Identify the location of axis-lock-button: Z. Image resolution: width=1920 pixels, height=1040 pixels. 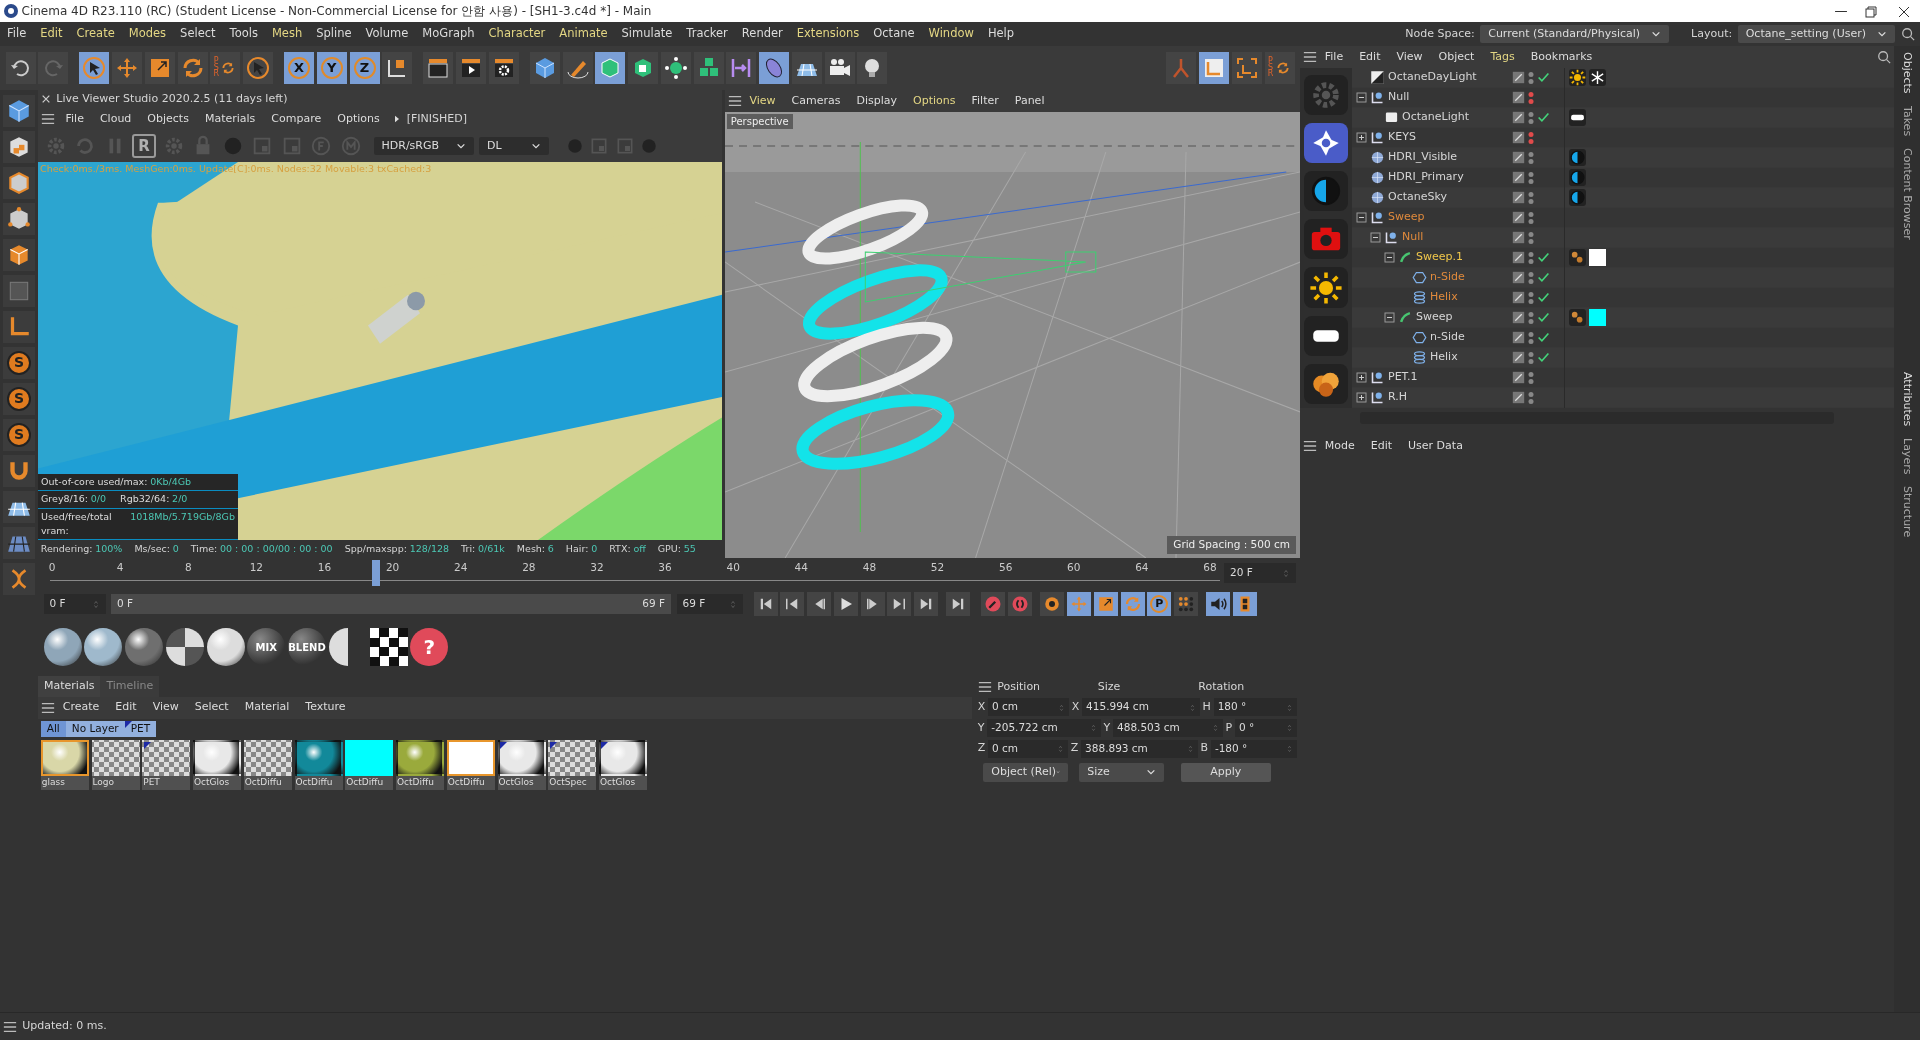
(364, 68).